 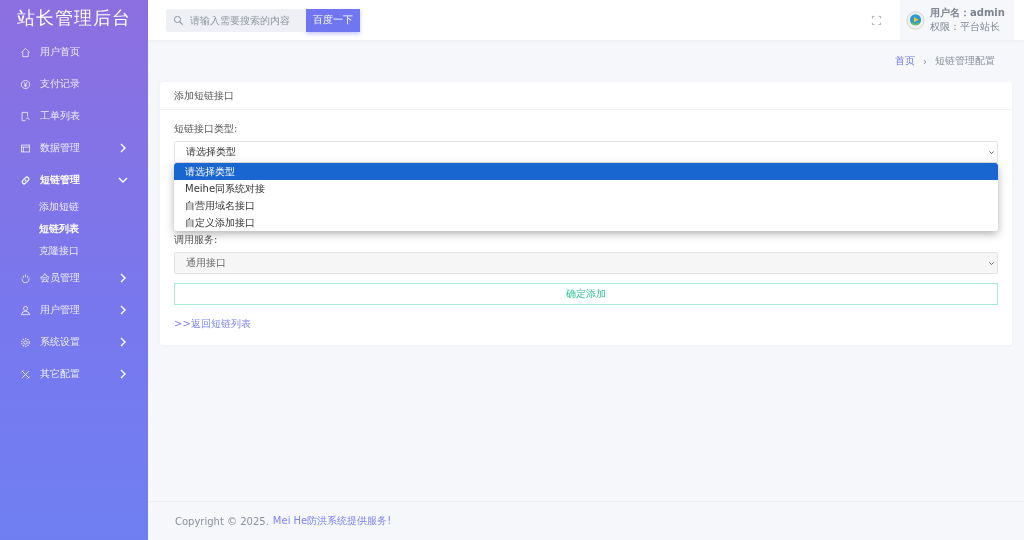 I want to click on menu-label: 工单列表, so click(x=60, y=116).